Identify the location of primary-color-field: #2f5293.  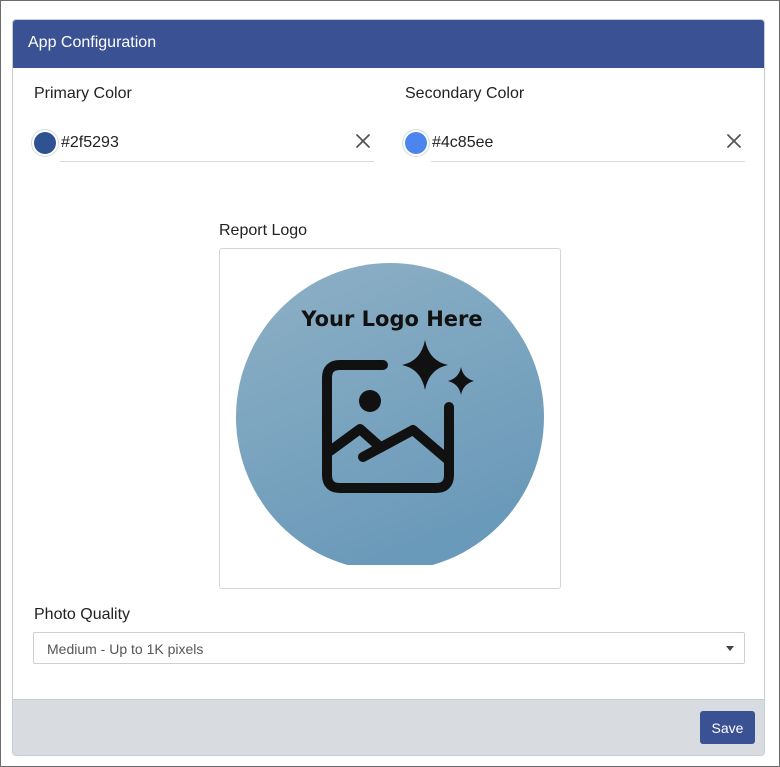
(204, 144).